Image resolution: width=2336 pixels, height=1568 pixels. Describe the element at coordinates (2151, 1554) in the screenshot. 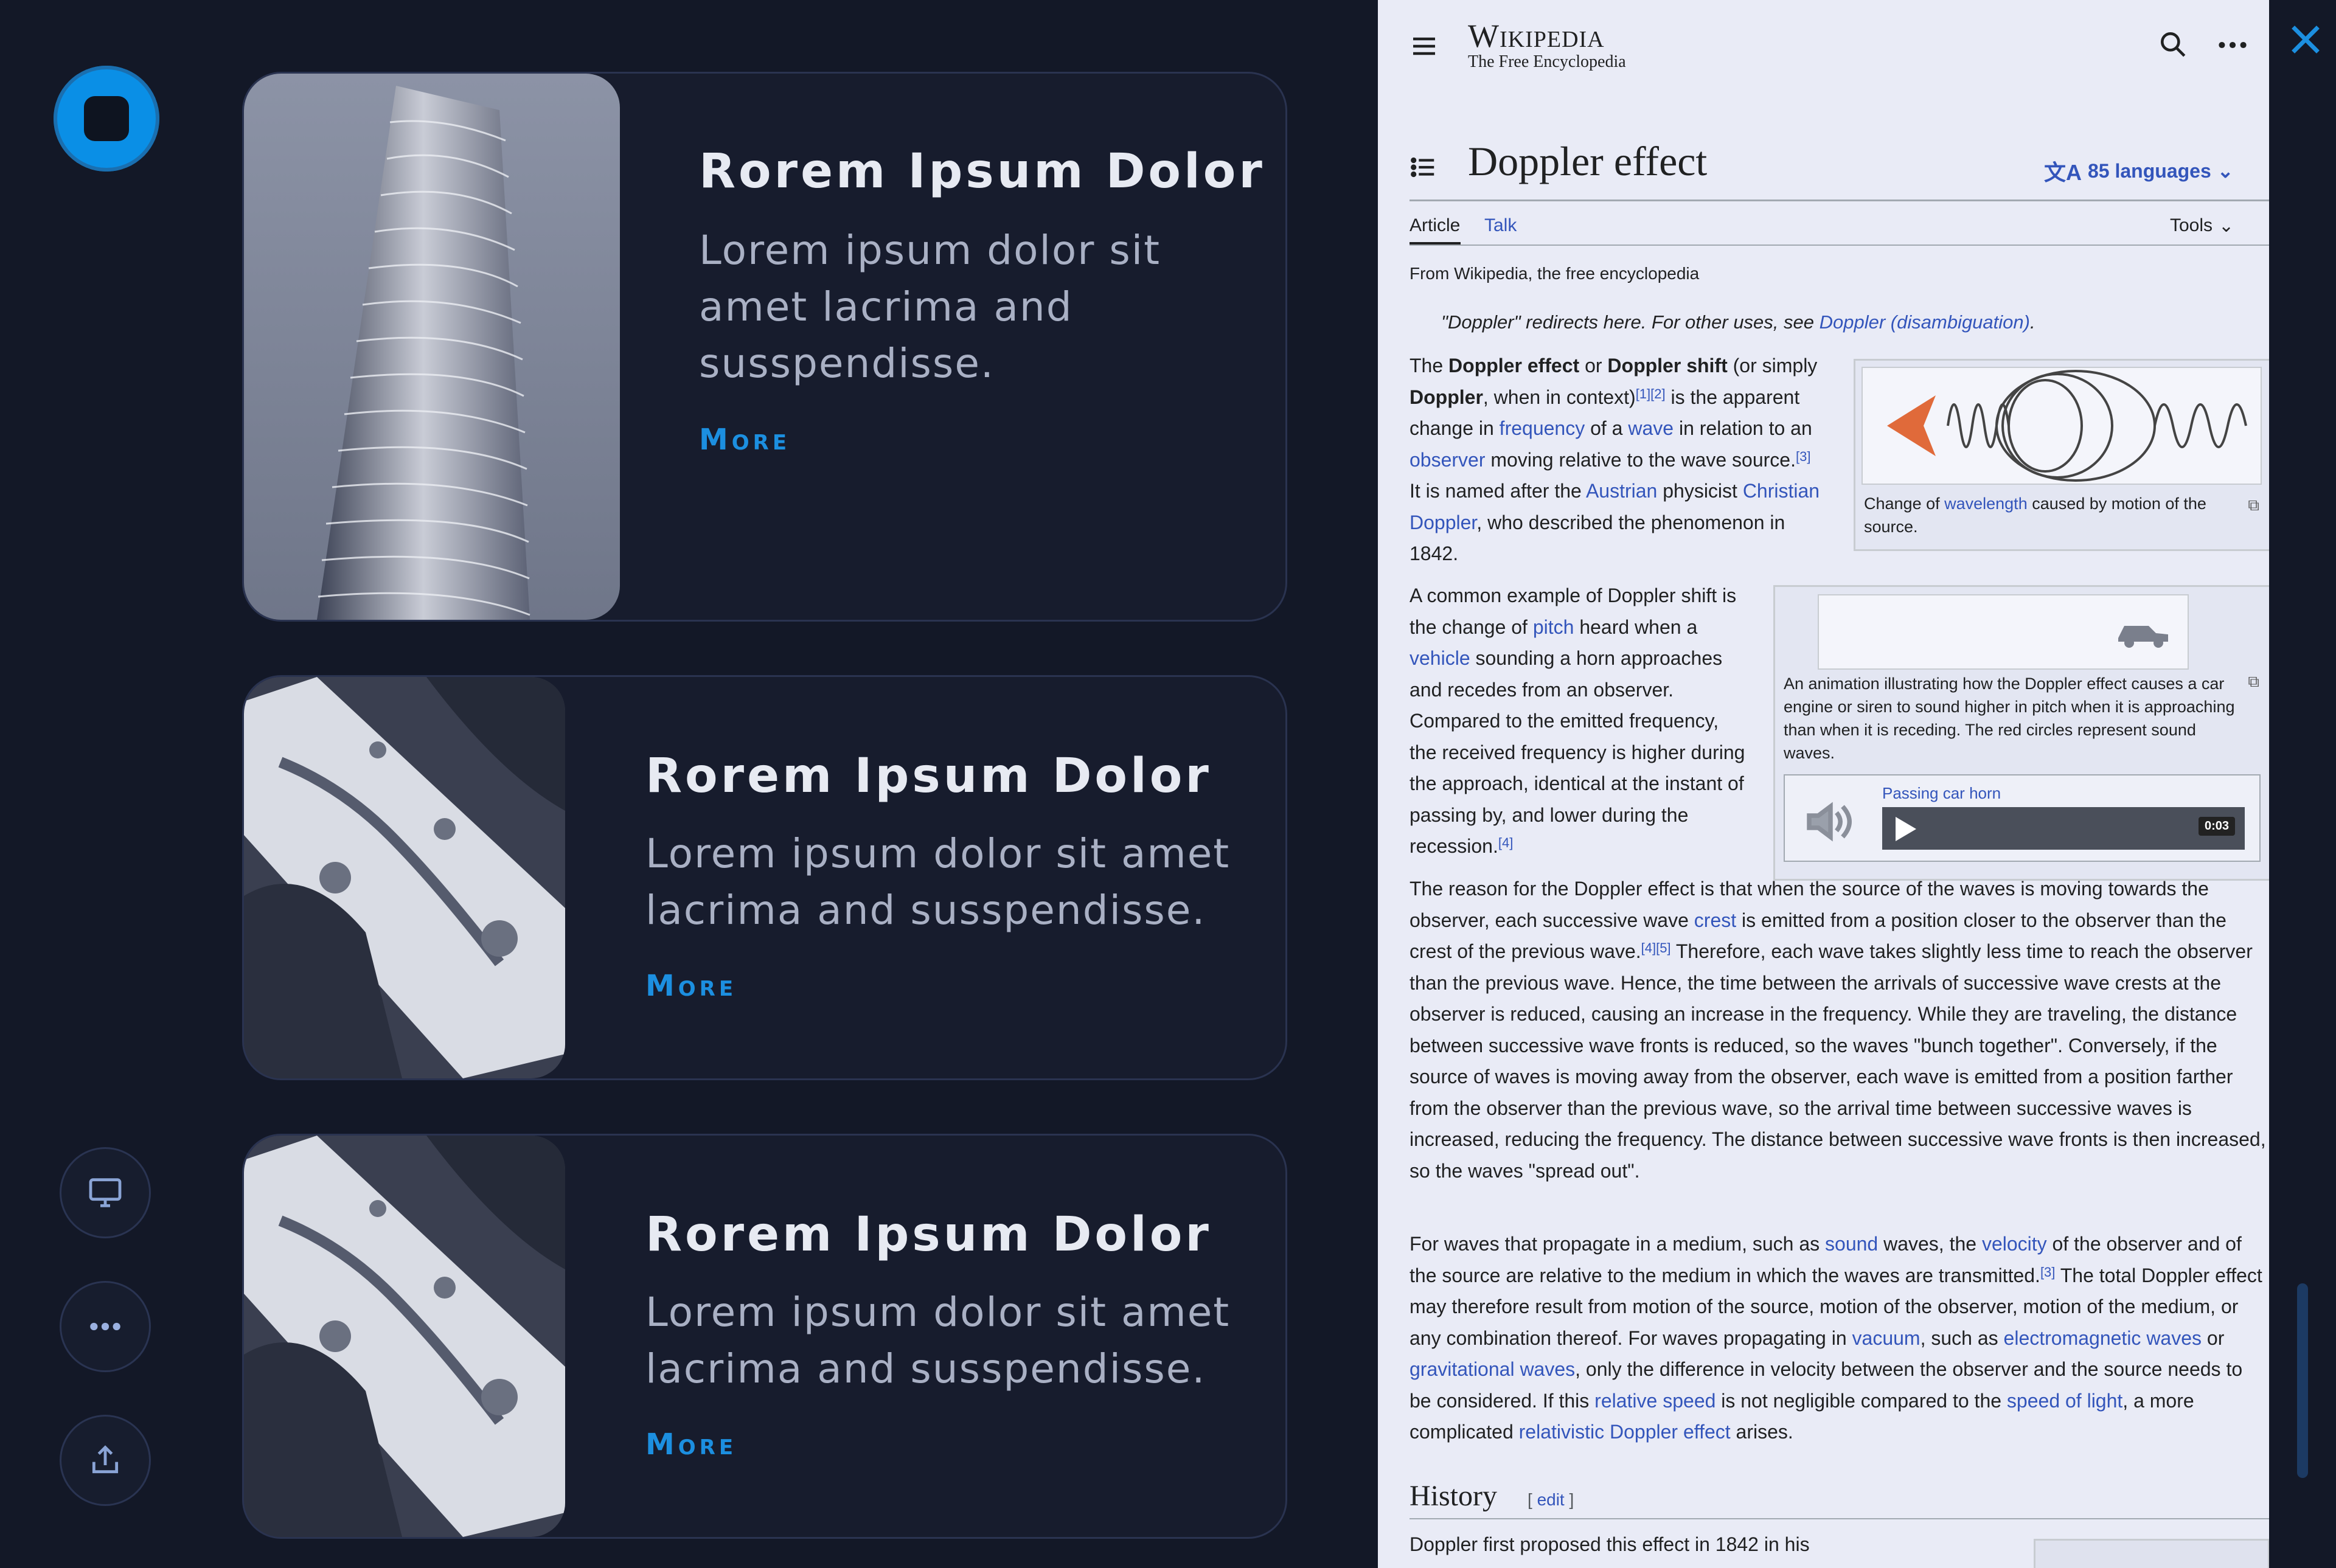

I see `history-figure` at that location.